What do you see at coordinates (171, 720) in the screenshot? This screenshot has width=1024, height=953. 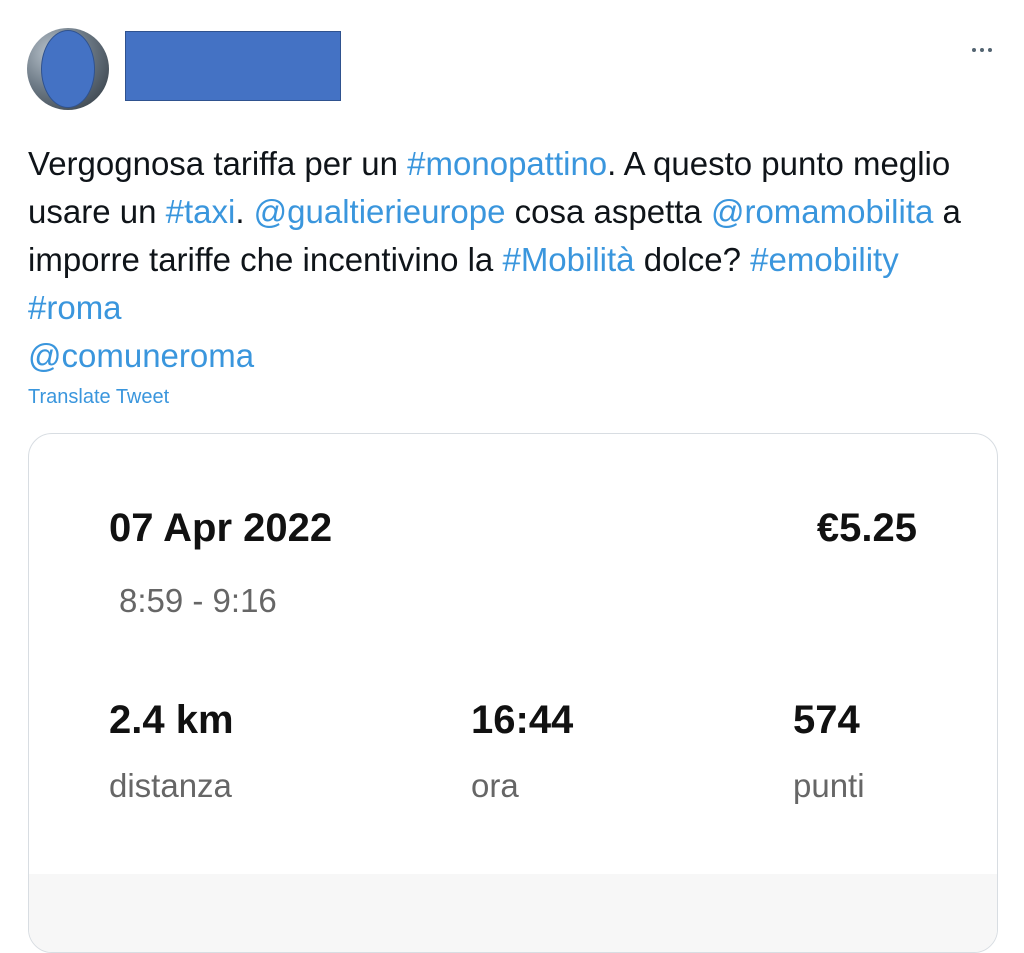 I see `distance-value: 2.4 km` at bounding box center [171, 720].